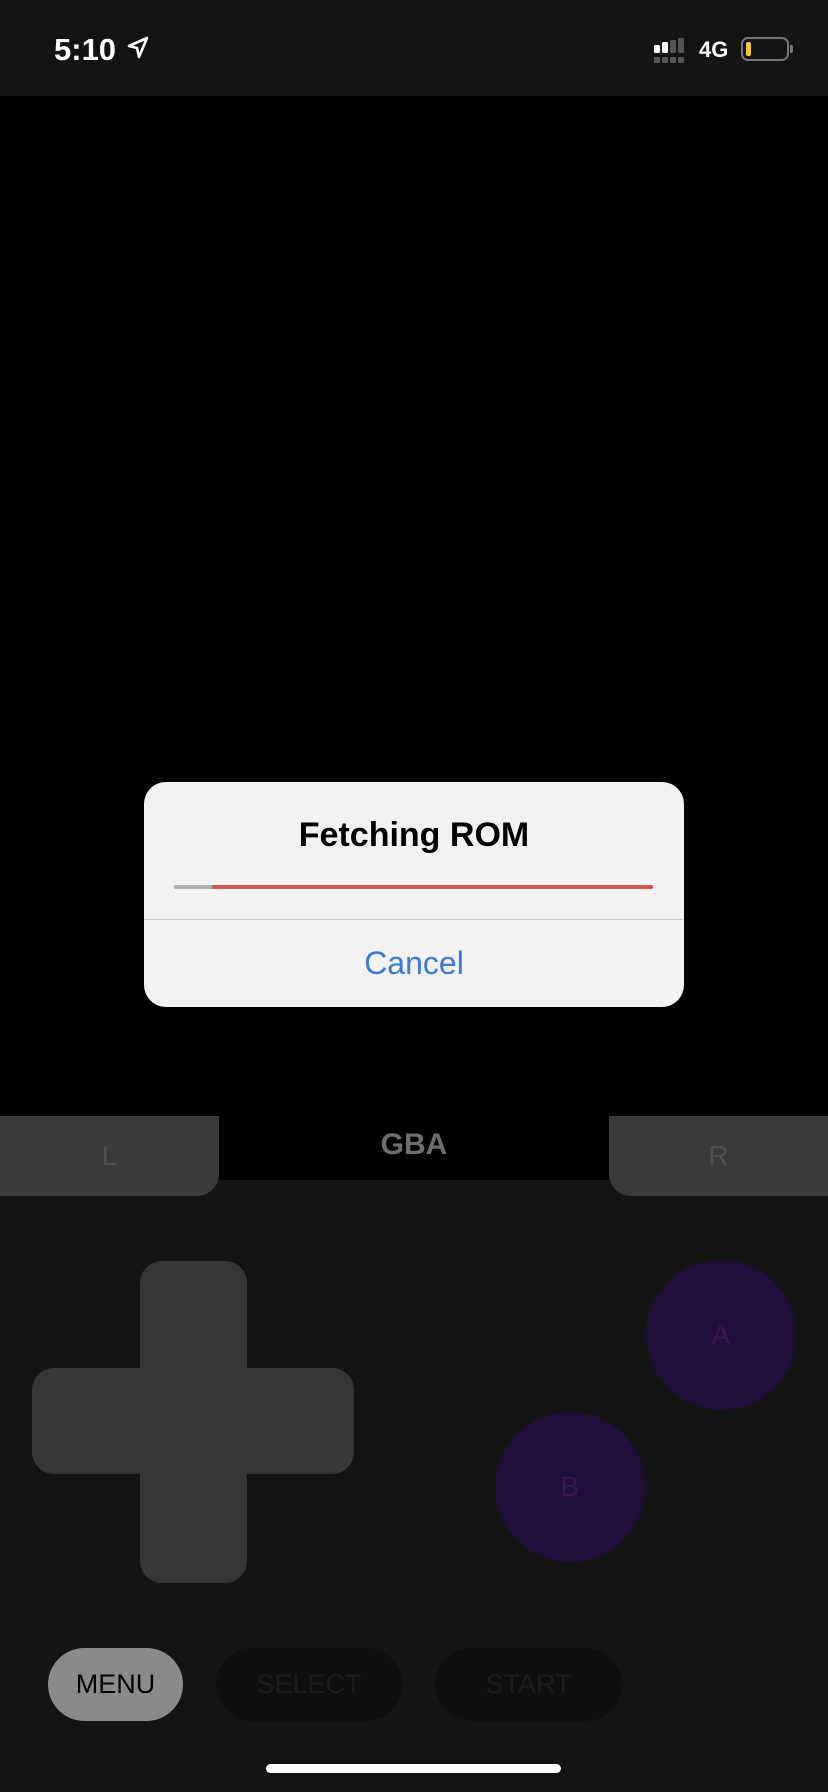 Image resolution: width=828 pixels, height=1792 pixels. Describe the element at coordinates (791, 49) in the screenshot. I see `battery-tip` at that location.